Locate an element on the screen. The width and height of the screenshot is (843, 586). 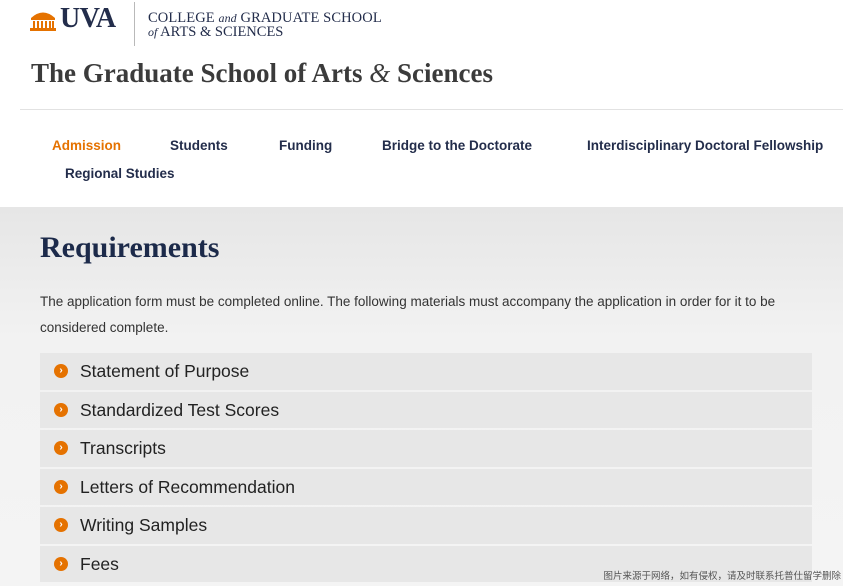
requirement-item-standardized-test-scores: › Standardized Test Scores is located at coordinates (426, 409).